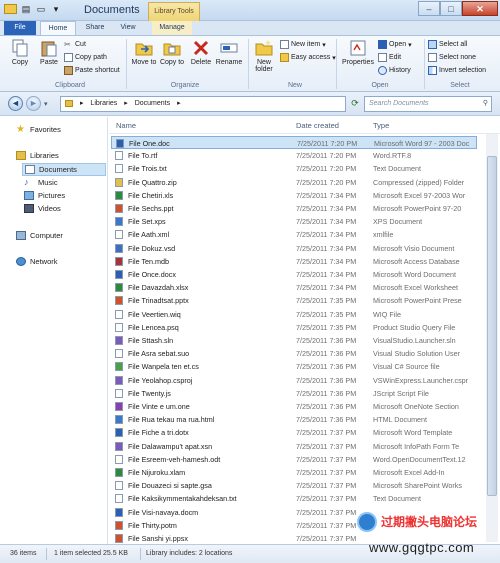  I want to click on invert-selection-button: Invert selection, so click(457, 70).